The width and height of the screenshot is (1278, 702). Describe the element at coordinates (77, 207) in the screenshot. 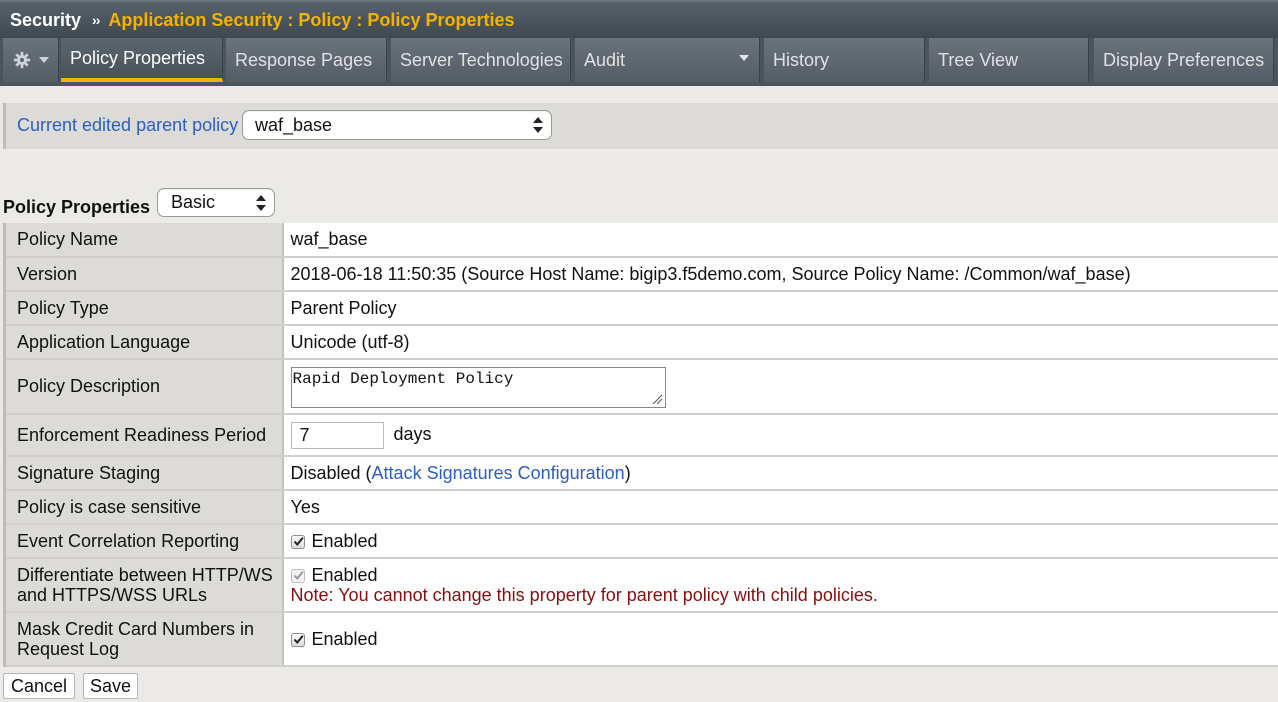

I see `section-title: Policy Properties` at that location.